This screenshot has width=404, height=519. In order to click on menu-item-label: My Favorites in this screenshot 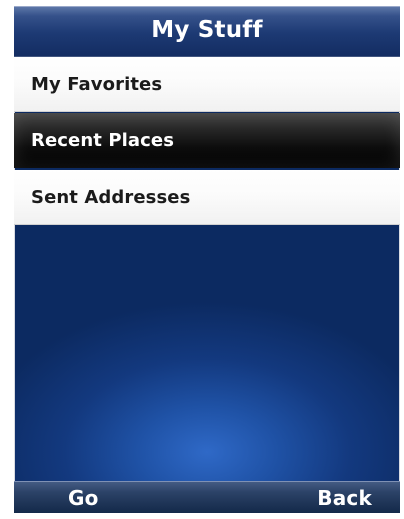, I will do `click(97, 84)`.